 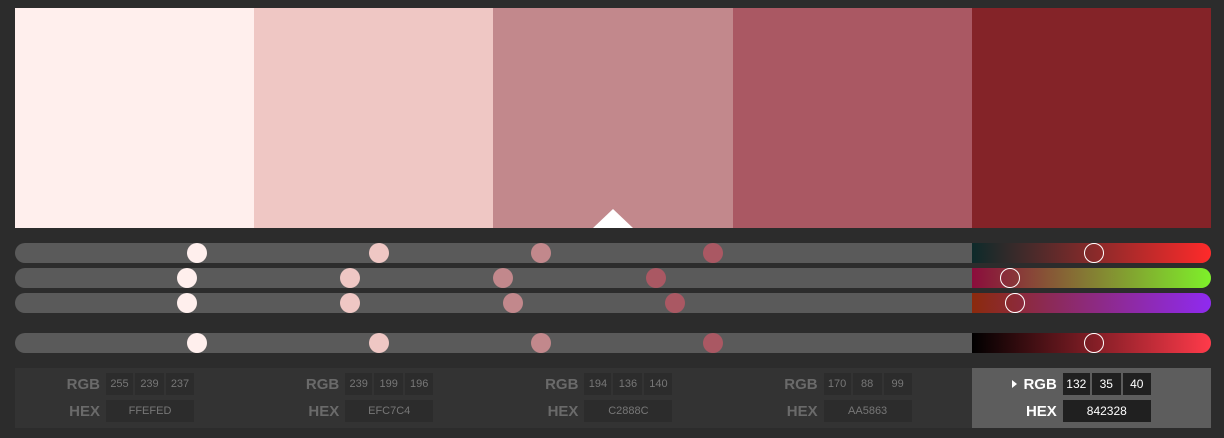 I want to click on green-value-field: 35, so click(x=1106, y=384).